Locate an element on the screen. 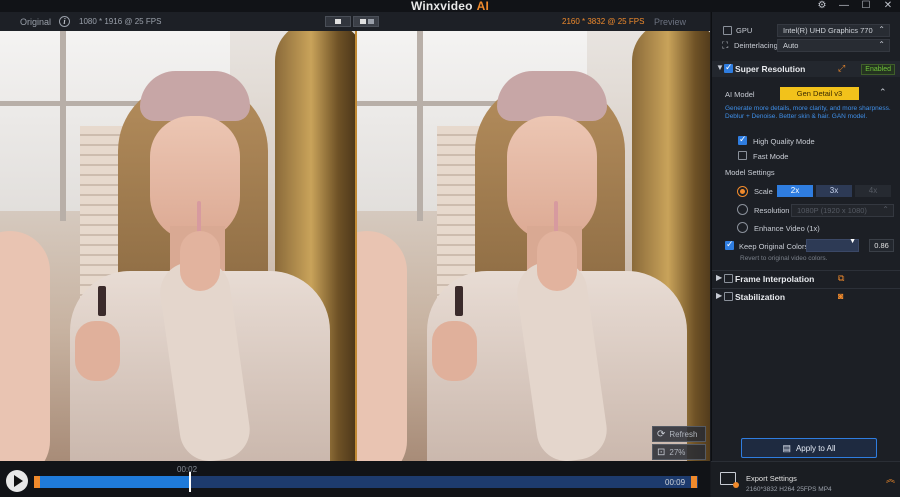  fast-mode-label: Fast Mode is located at coordinates (771, 156).